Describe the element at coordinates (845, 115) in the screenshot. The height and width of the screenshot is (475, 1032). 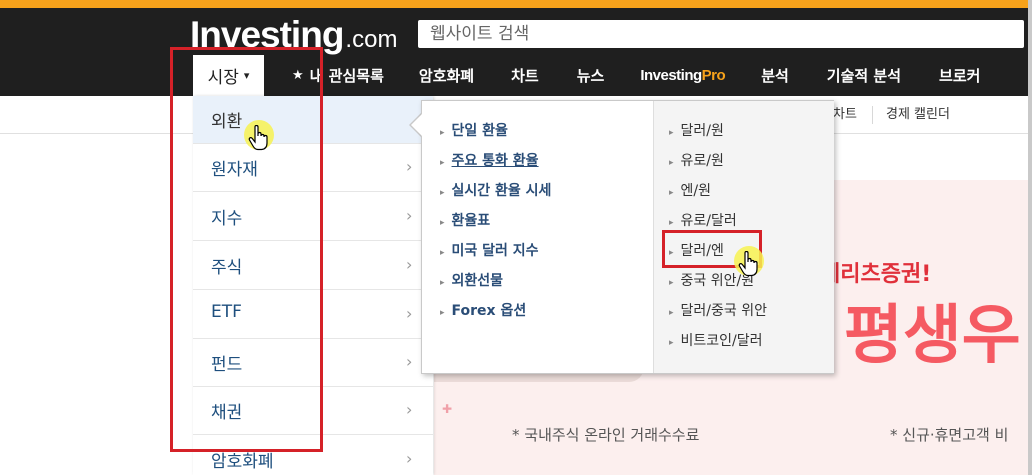
I see `subnav-chart: 차트` at that location.